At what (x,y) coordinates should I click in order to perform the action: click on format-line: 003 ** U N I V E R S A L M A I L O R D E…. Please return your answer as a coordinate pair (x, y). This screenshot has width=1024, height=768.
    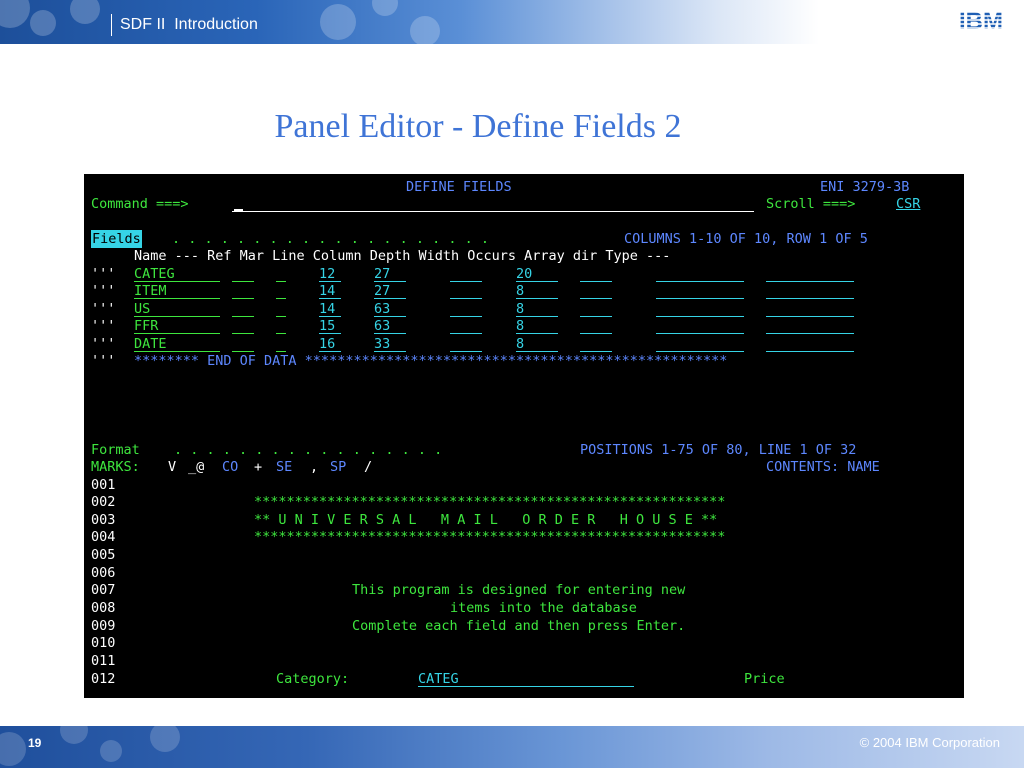
    Looking at the image, I should click on (524, 520).